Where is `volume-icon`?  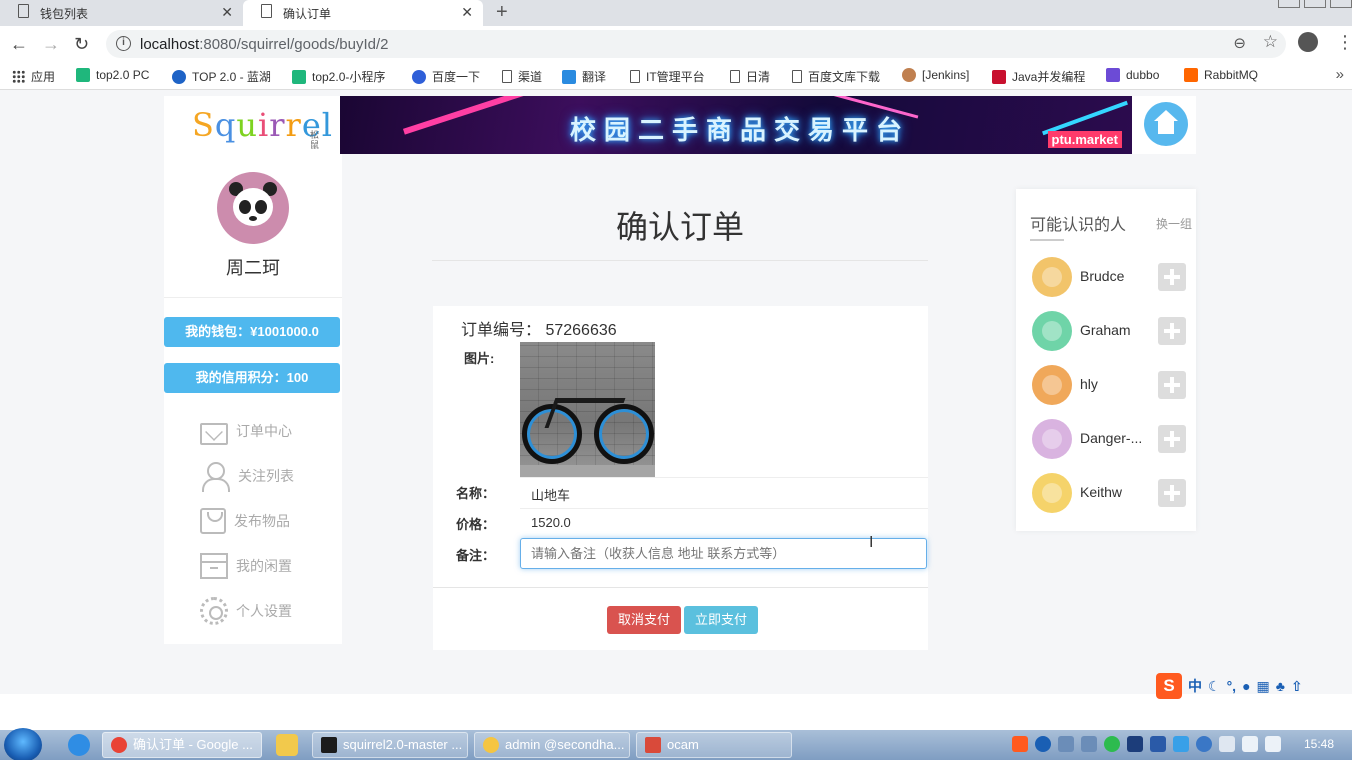 volume-icon is located at coordinates (1273, 744).